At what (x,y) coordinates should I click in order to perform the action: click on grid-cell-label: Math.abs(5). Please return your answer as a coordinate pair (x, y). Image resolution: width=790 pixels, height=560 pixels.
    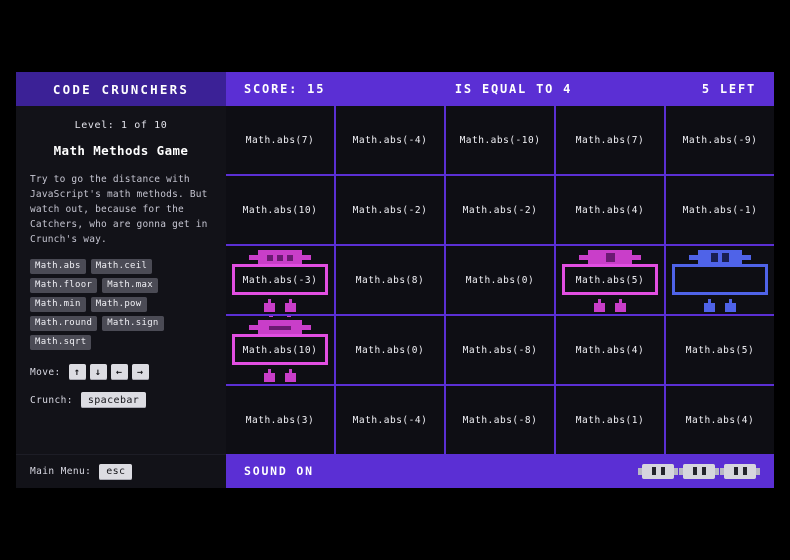
    Looking at the image, I should click on (720, 350).